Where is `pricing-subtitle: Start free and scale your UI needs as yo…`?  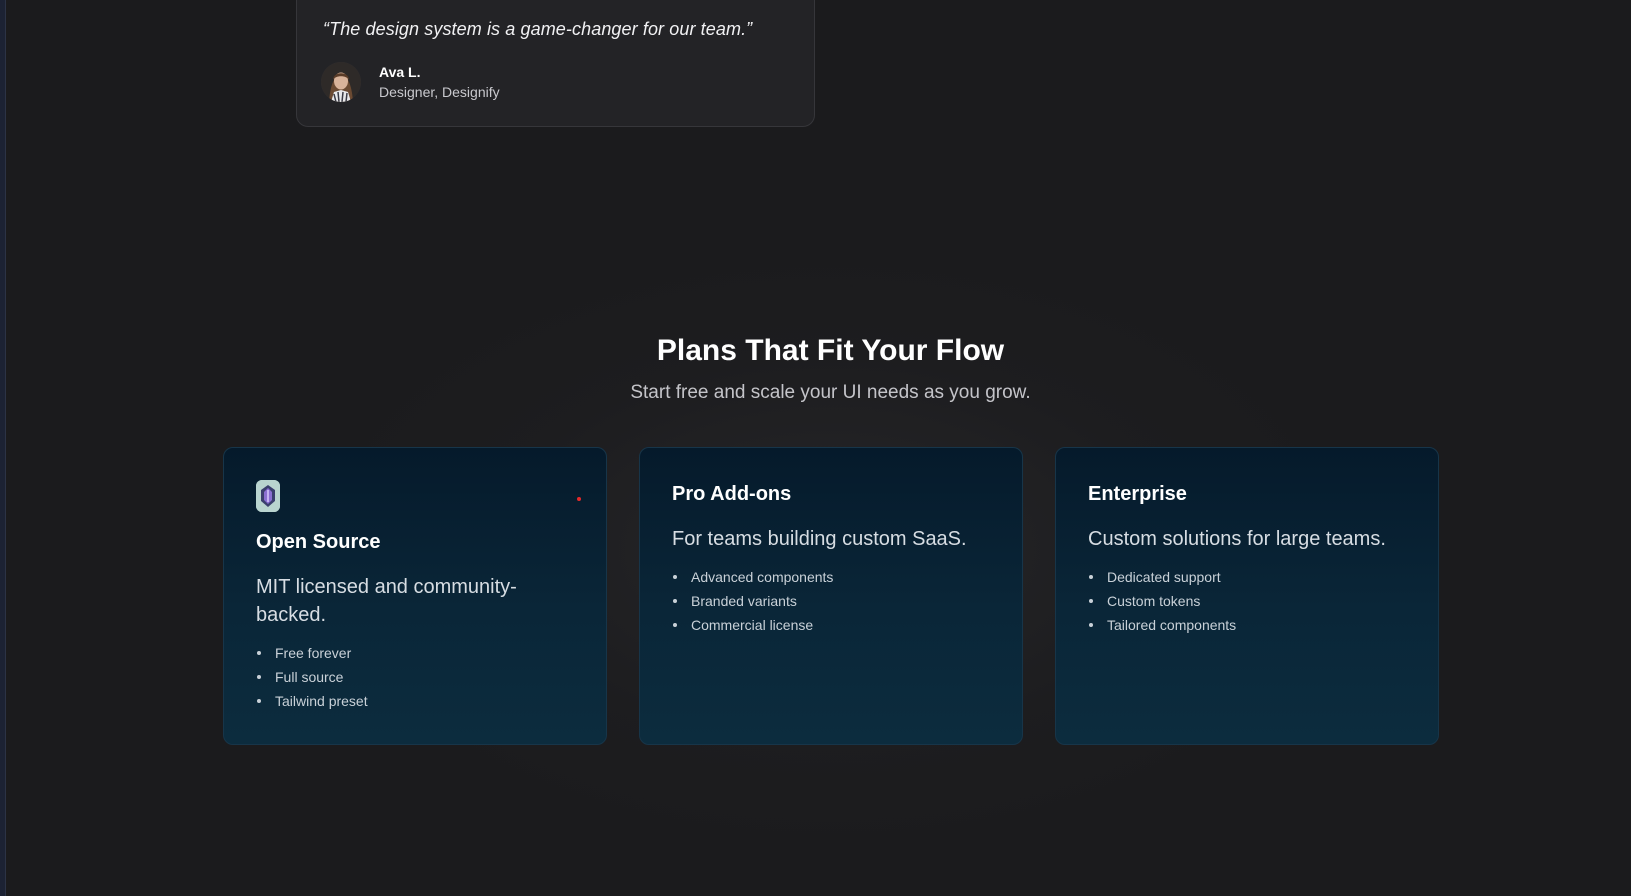 pricing-subtitle: Start free and scale your UI needs as yo… is located at coordinates (830, 392).